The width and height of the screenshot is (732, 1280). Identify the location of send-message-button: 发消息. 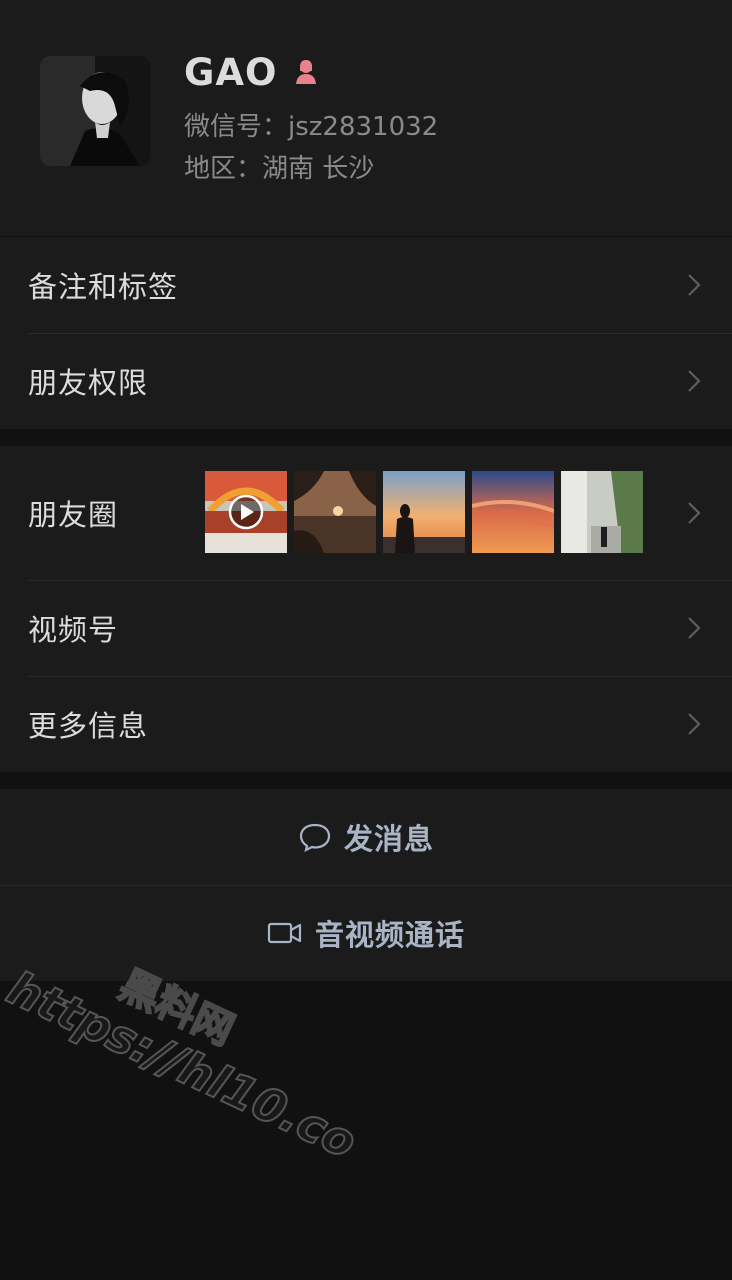
(366, 837).